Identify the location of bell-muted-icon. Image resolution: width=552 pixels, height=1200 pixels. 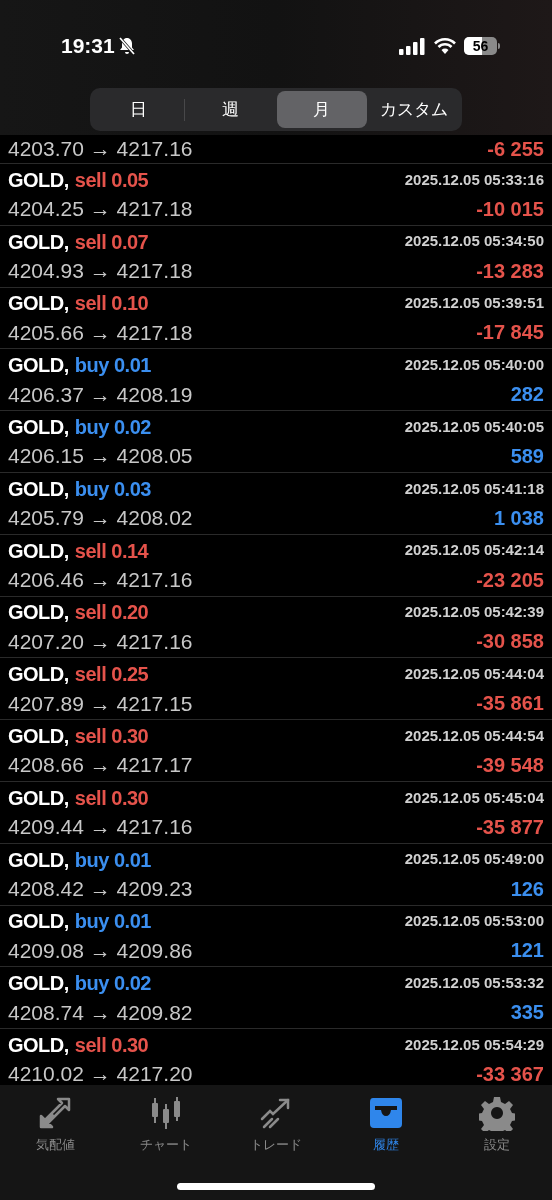
(126, 46).